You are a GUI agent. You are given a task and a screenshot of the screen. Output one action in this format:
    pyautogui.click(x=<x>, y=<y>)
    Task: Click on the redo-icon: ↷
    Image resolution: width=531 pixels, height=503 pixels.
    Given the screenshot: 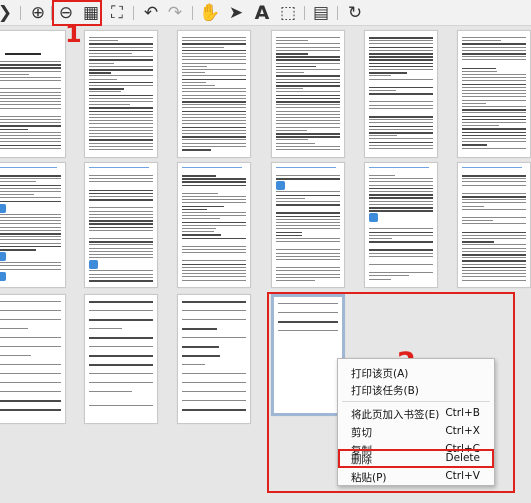 What is the action you would take?
    pyautogui.click(x=175, y=13)
    